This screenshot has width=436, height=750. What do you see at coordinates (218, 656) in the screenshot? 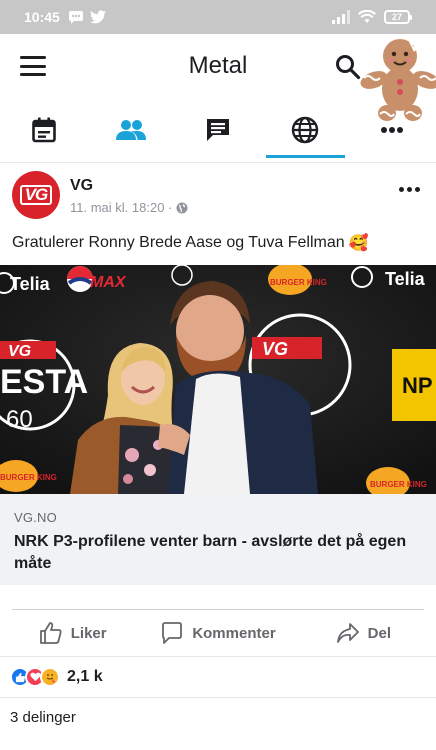
I see `actions-bottom-divider` at bounding box center [218, 656].